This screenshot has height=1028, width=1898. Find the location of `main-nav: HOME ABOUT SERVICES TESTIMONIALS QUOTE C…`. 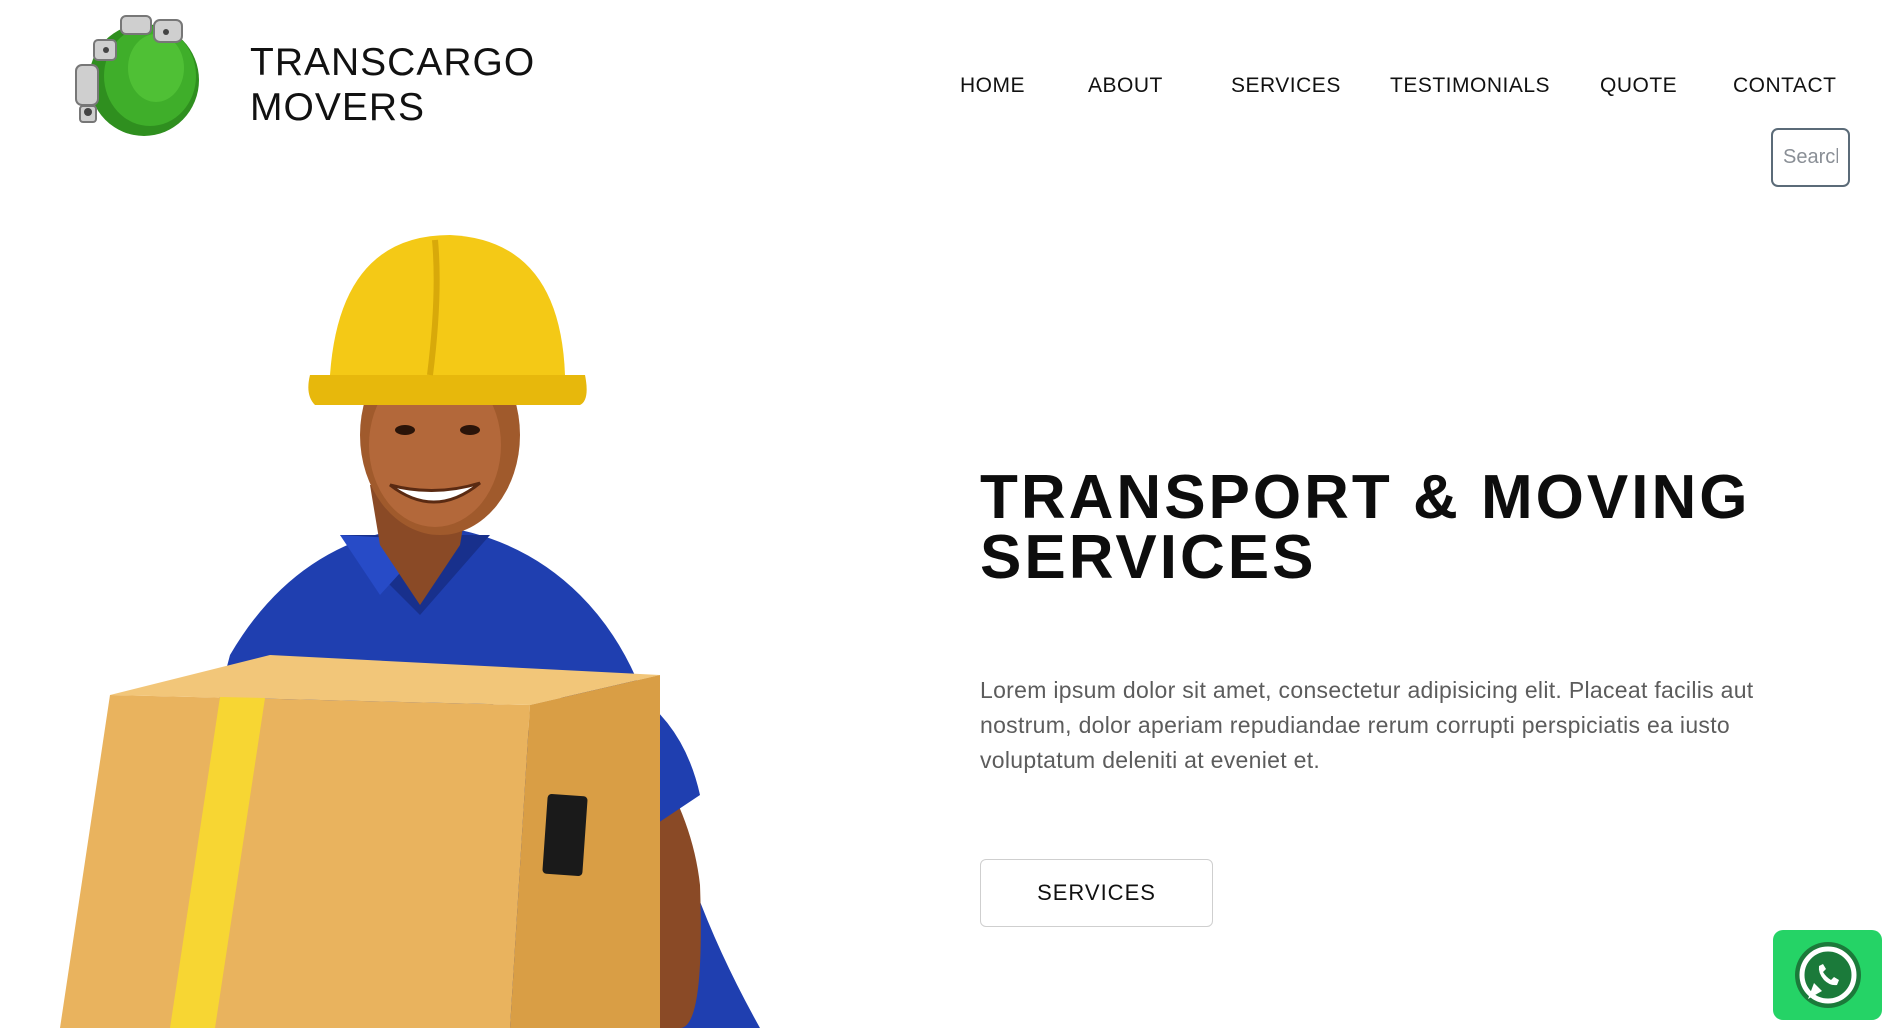

main-nav: HOME ABOUT SERVICES TESTIMONIALS QUOTE C… is located at coordinates (1400, 88).